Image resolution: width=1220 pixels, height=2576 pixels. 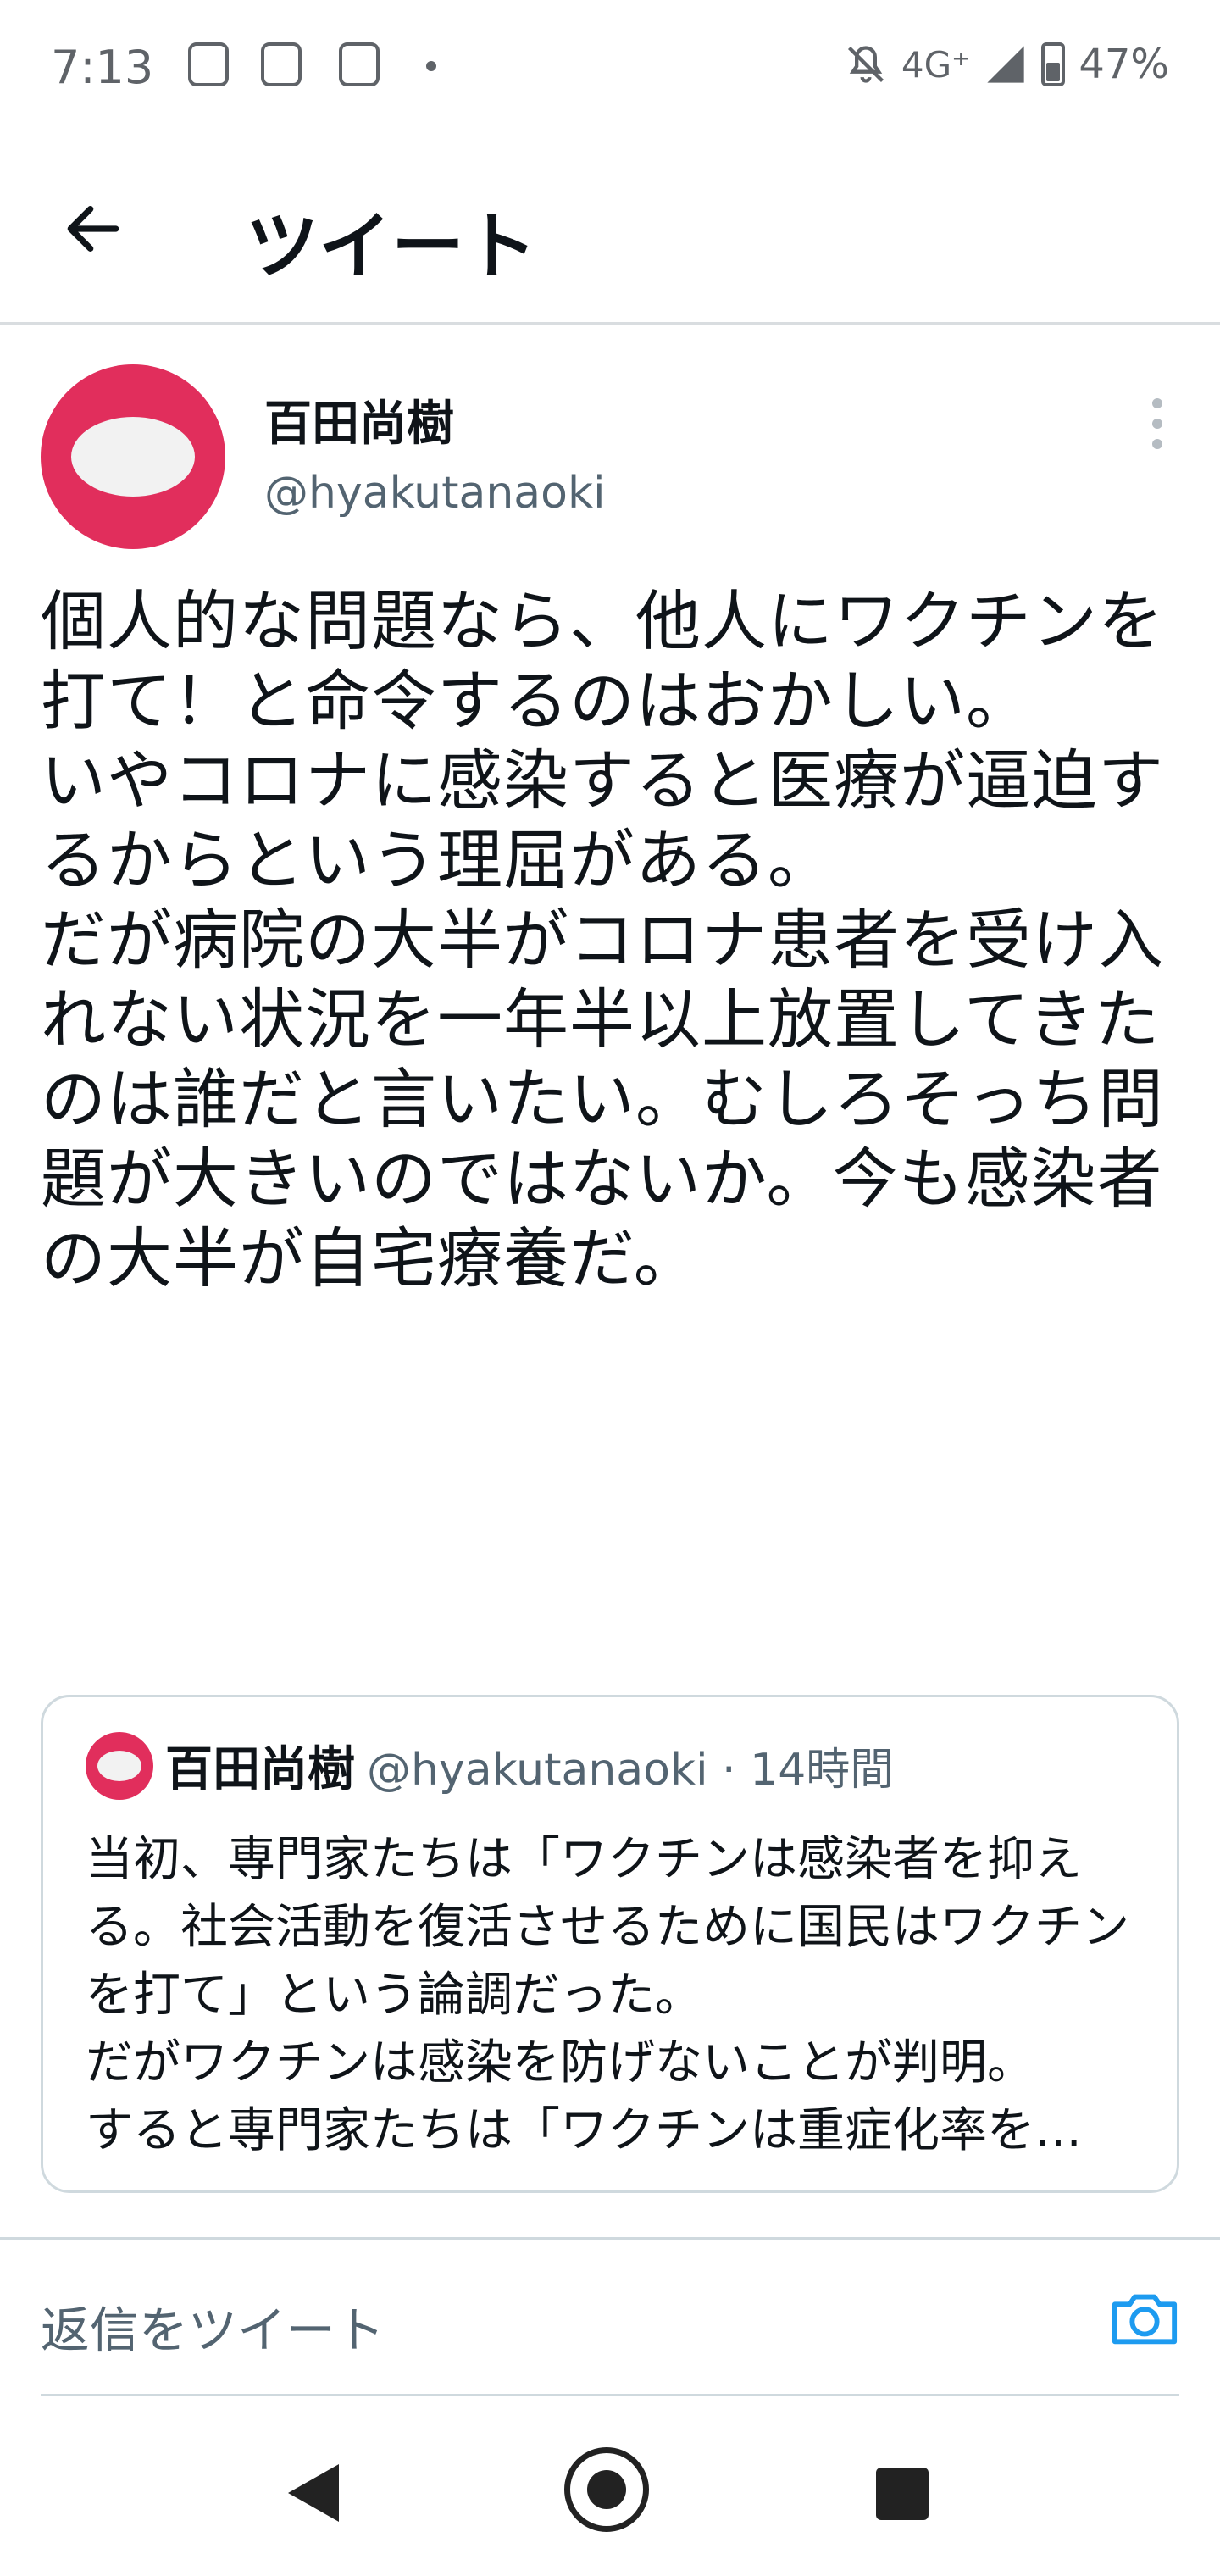 What do you see at coordinates (313, 2493) in the screenshot?
I see `nav-back-icon` at bounding box center [313, 2493].